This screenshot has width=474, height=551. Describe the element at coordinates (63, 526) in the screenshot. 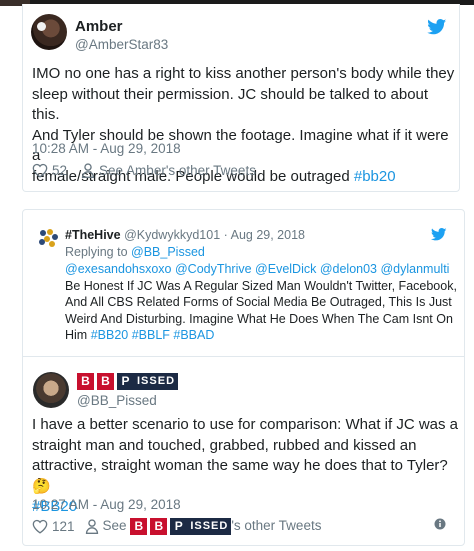

I see `like-count: 121` at that location.